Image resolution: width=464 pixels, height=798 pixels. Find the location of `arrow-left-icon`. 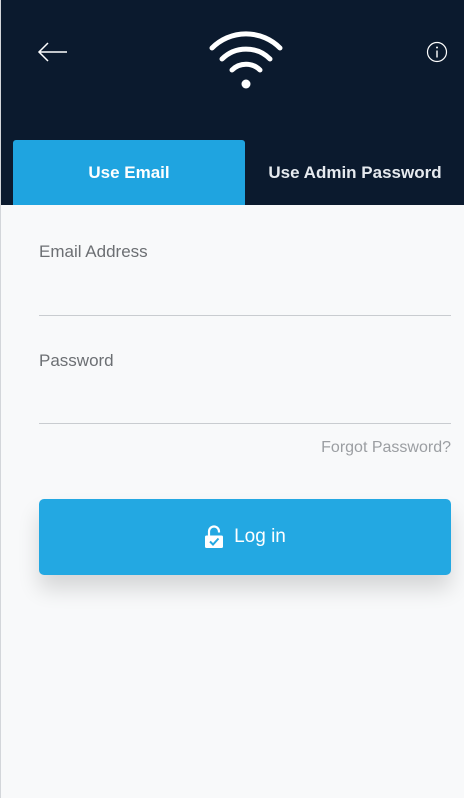

arrow-left-icon is located at coordinates (52, 52).